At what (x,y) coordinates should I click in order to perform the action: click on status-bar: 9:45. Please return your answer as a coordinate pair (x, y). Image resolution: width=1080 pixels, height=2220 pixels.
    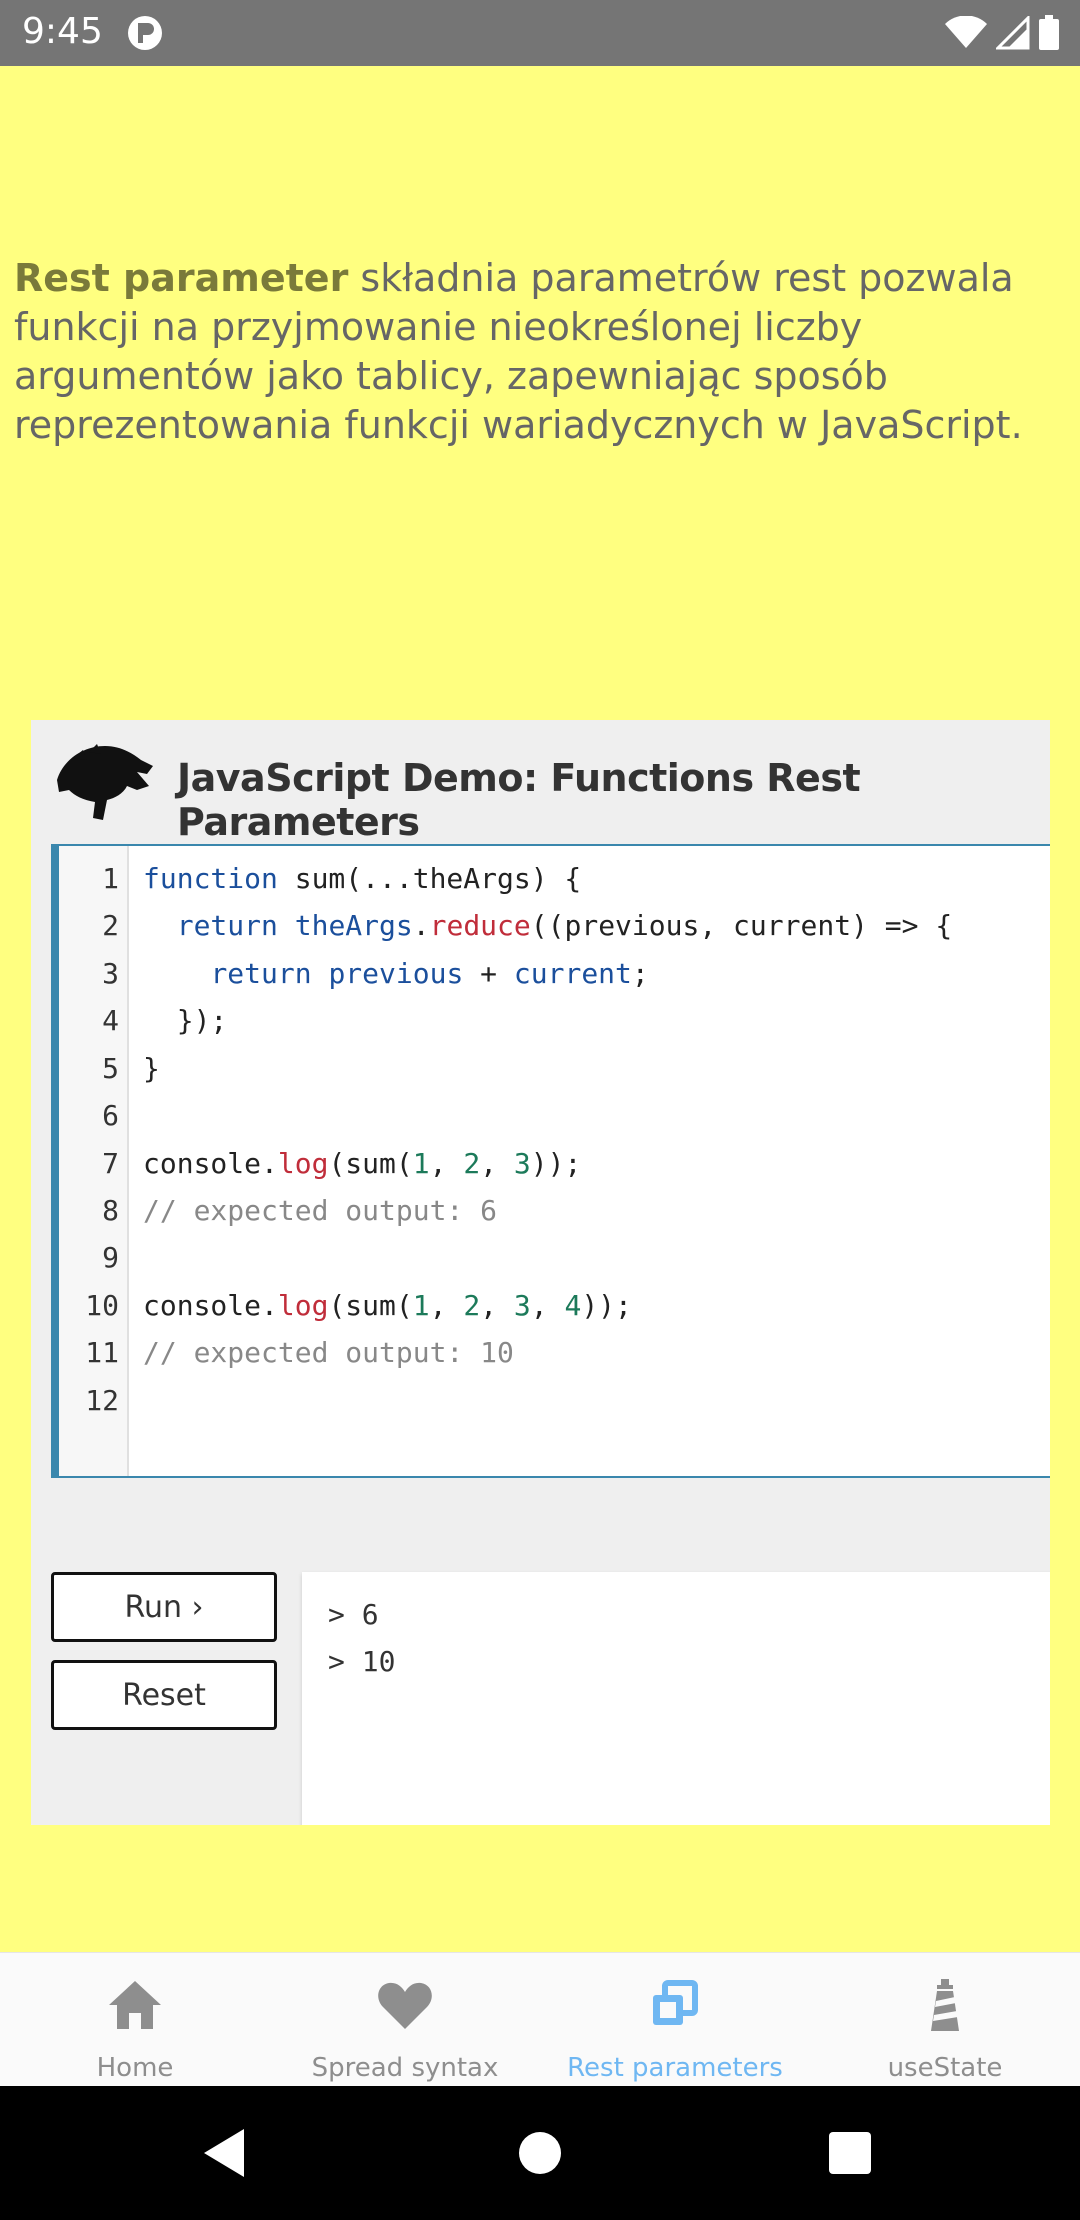
    Looking at the image, I should click on (540, 33).